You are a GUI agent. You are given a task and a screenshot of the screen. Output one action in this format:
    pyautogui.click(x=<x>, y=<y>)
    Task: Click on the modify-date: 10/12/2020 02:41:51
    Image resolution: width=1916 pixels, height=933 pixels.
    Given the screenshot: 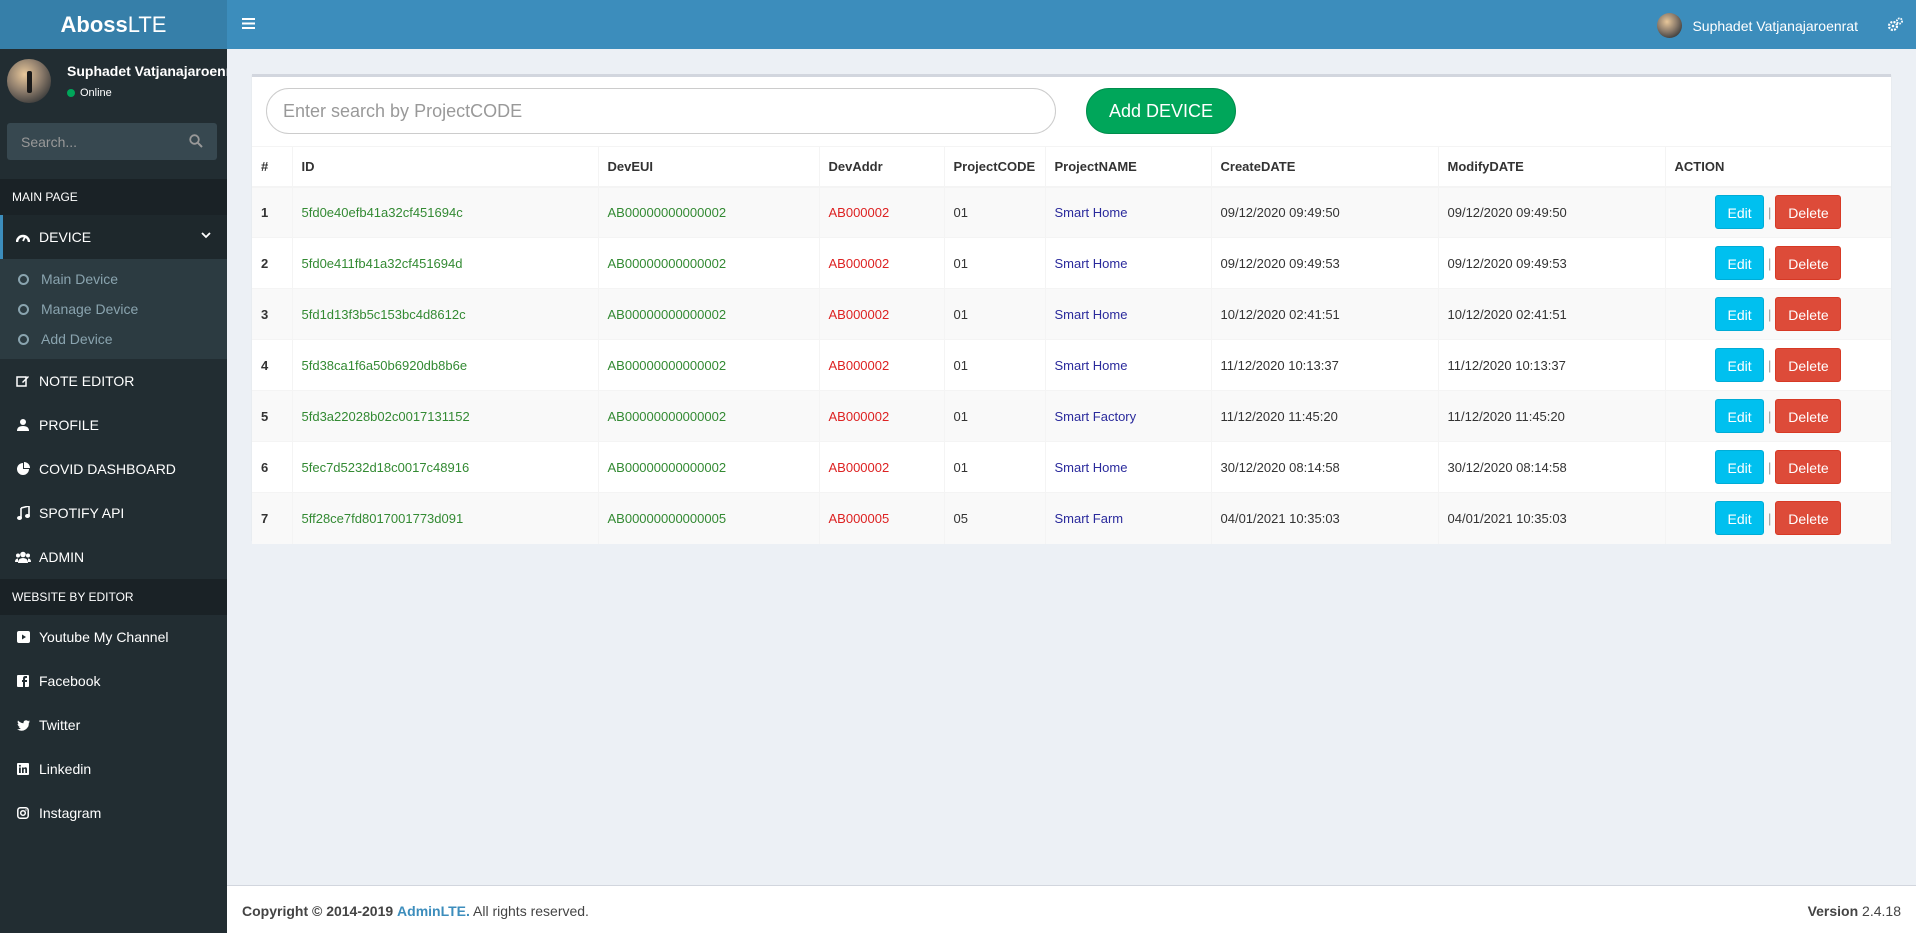 What is the action you would take?
    pyautogui.click(x=1551, y=314)
    